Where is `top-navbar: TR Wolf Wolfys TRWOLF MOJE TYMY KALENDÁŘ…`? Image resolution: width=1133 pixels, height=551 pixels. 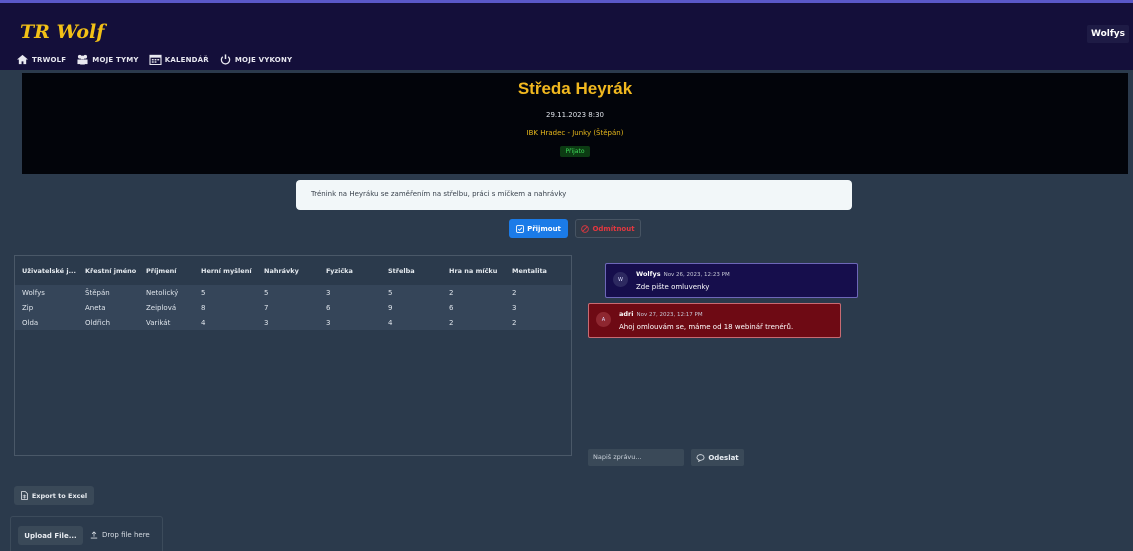 top-navbar: TR Wolf Wolfys TRWOLF MOJE TYMY KALENDÁŘ… is located at coordinates (566, 35).